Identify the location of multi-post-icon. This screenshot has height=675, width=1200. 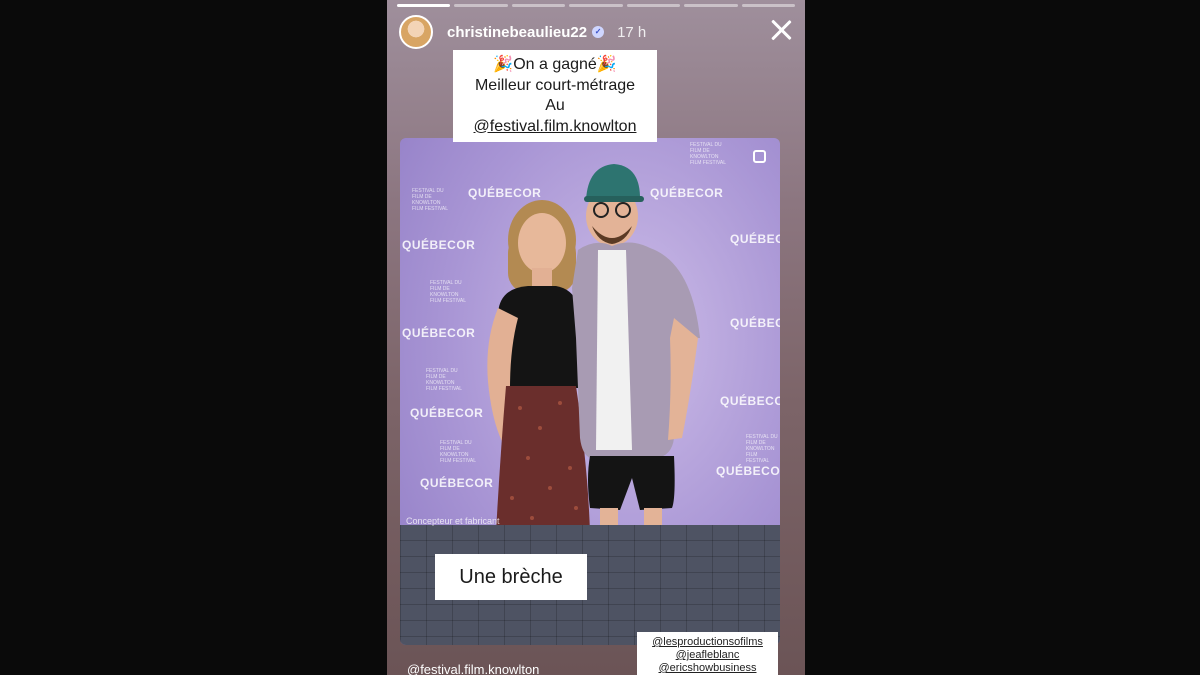
(759, 156).